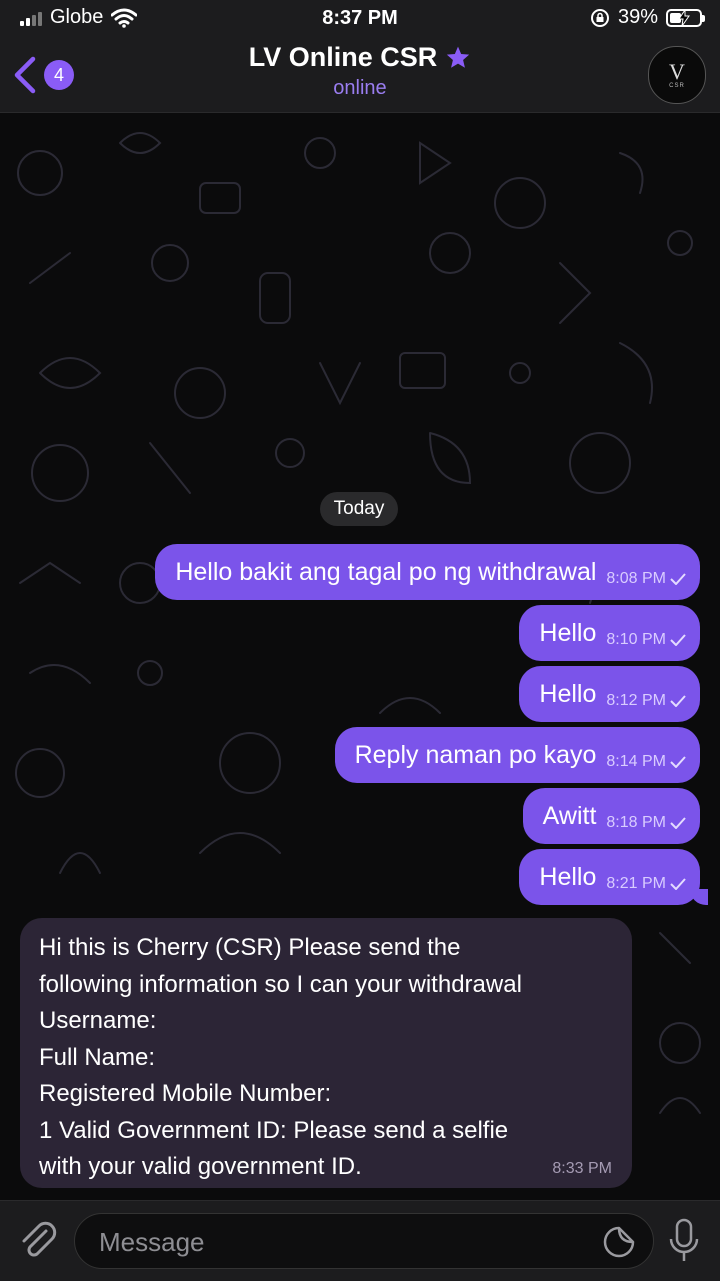 The width and height of the screenshot is (720, 1281). I want to click on outgoing-message: Hello 8:21 PM, so click(613, 877).